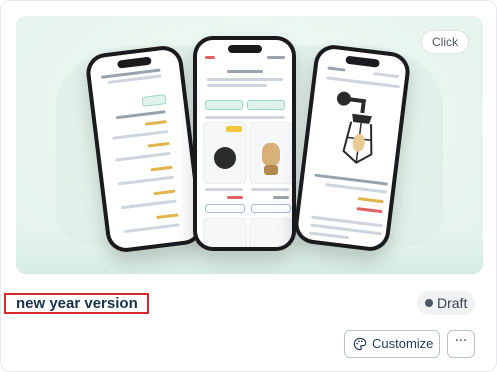  Describe the element at coordinates (76, 303) in the screenshot. I see `theme-version-title: new year version` at that location.